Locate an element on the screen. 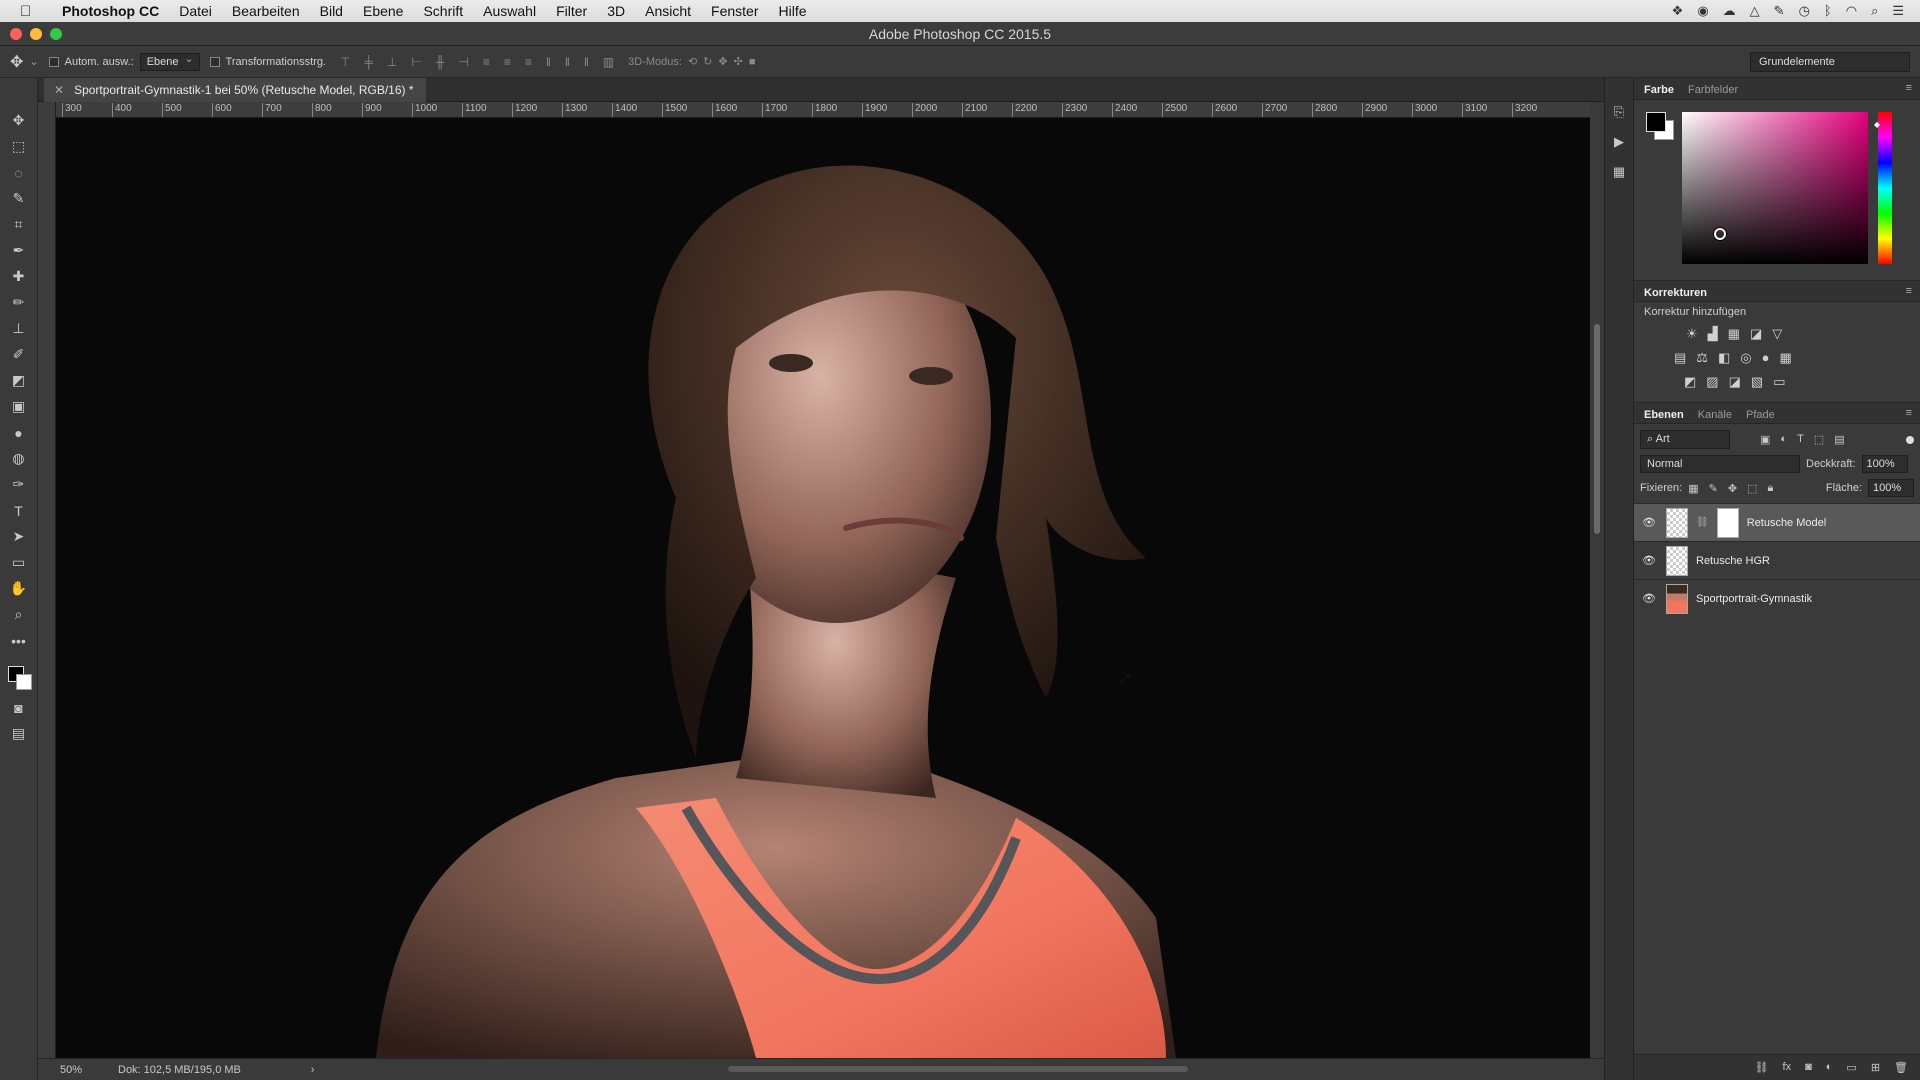  3d-roll-icon: ↻ is located at coordinates (707, 61).